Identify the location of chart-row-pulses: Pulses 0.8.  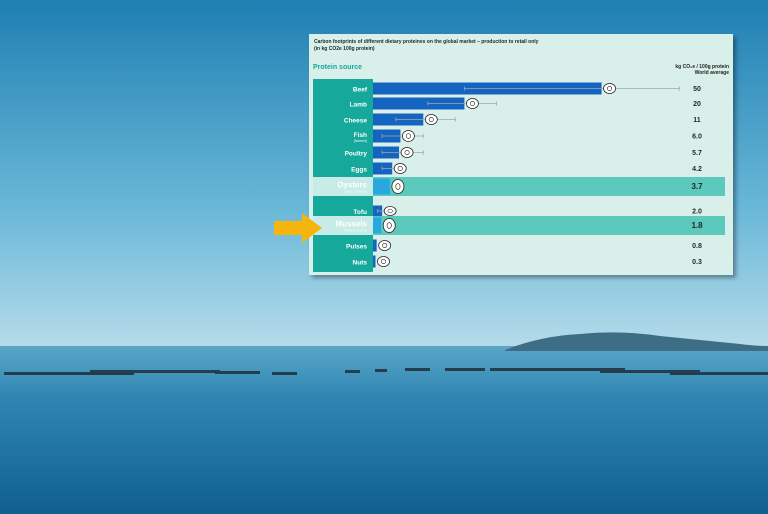
(524, 245).